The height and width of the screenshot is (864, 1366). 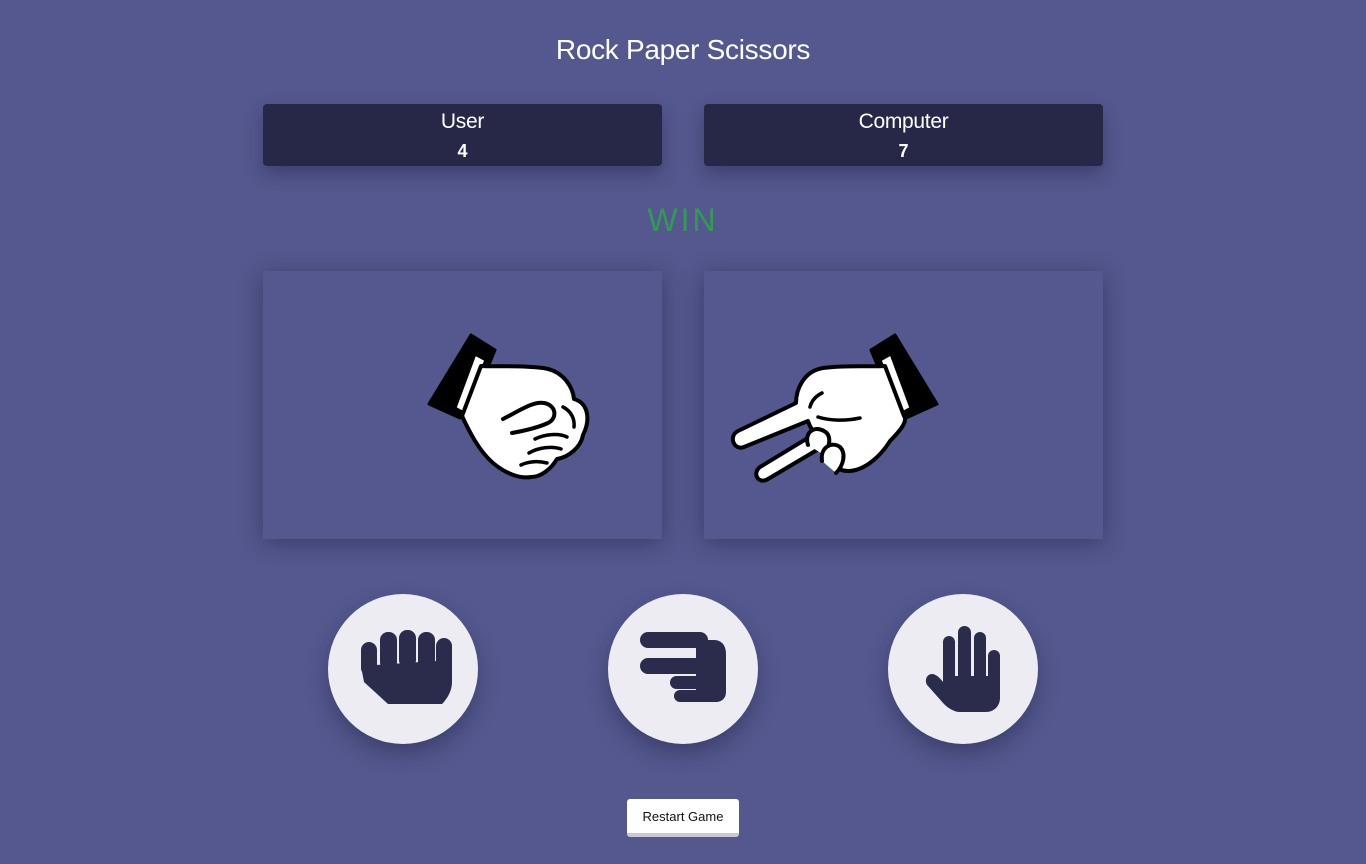 I want to click on user-hand-panel, so click(x=462, y=405).